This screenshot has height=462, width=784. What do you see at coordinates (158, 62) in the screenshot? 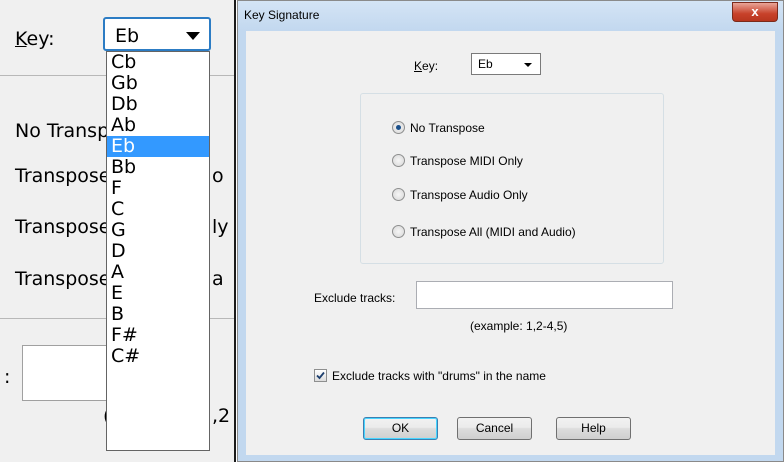
I see `dropdown-option: Cb` at bounding box center [158, 62].